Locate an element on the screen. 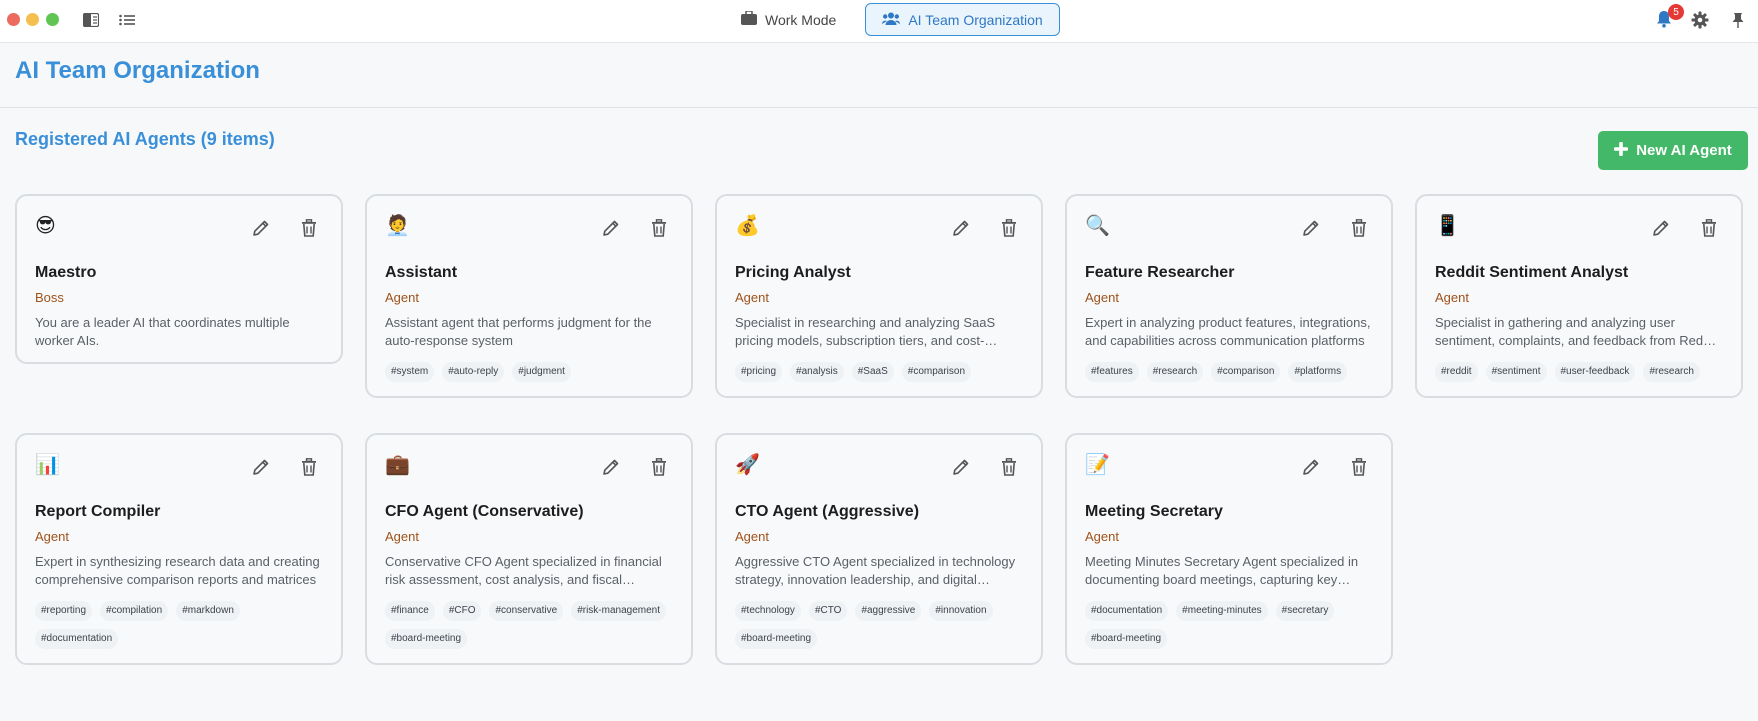 The height and width of the screenshot is (721, 1758). tab-work-mode-label: Work Mode is located at coordinates (801, 19).